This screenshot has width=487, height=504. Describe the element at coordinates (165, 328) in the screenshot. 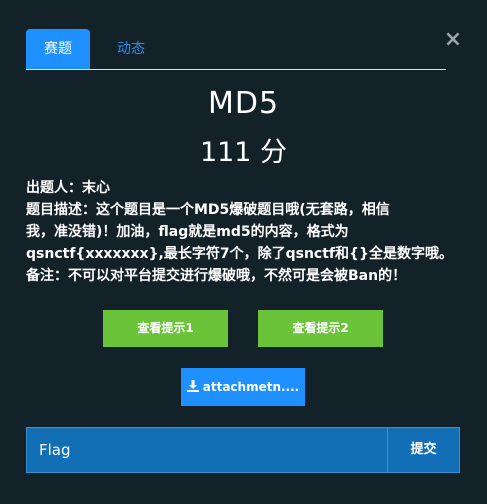

I see `hint-1-button: 查看提示1` at that location.